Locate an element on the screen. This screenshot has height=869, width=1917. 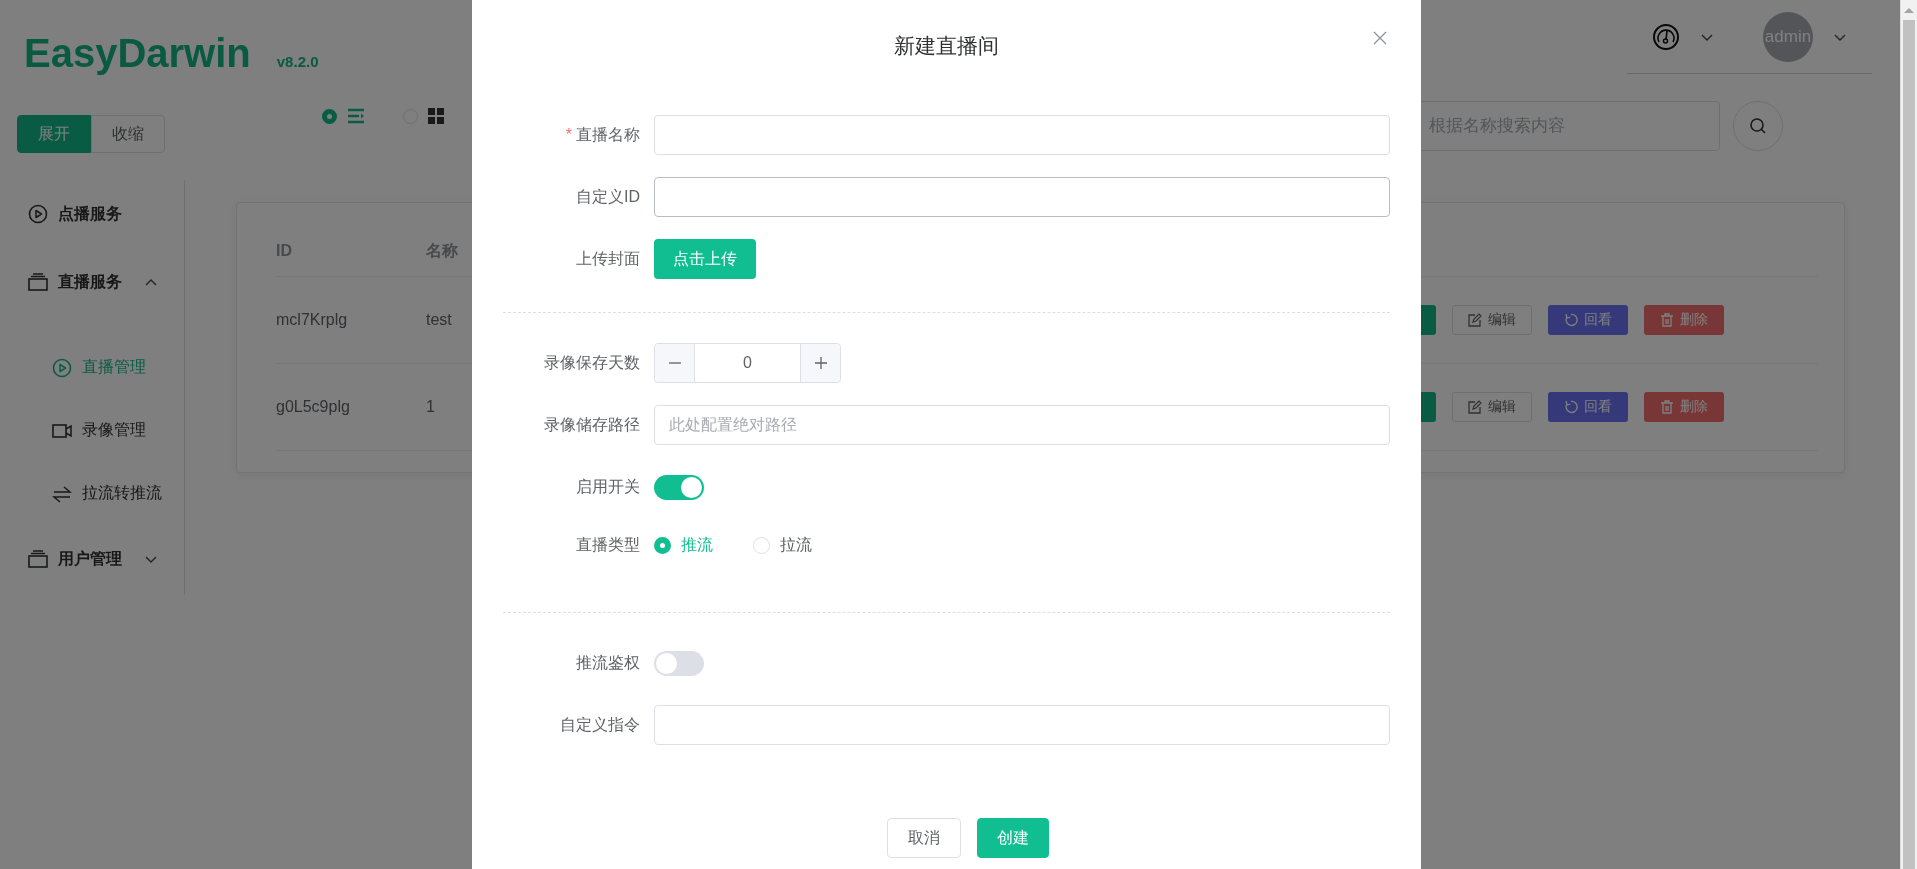
app-logo: EasyDarwin is located at coordinates (137, 53).